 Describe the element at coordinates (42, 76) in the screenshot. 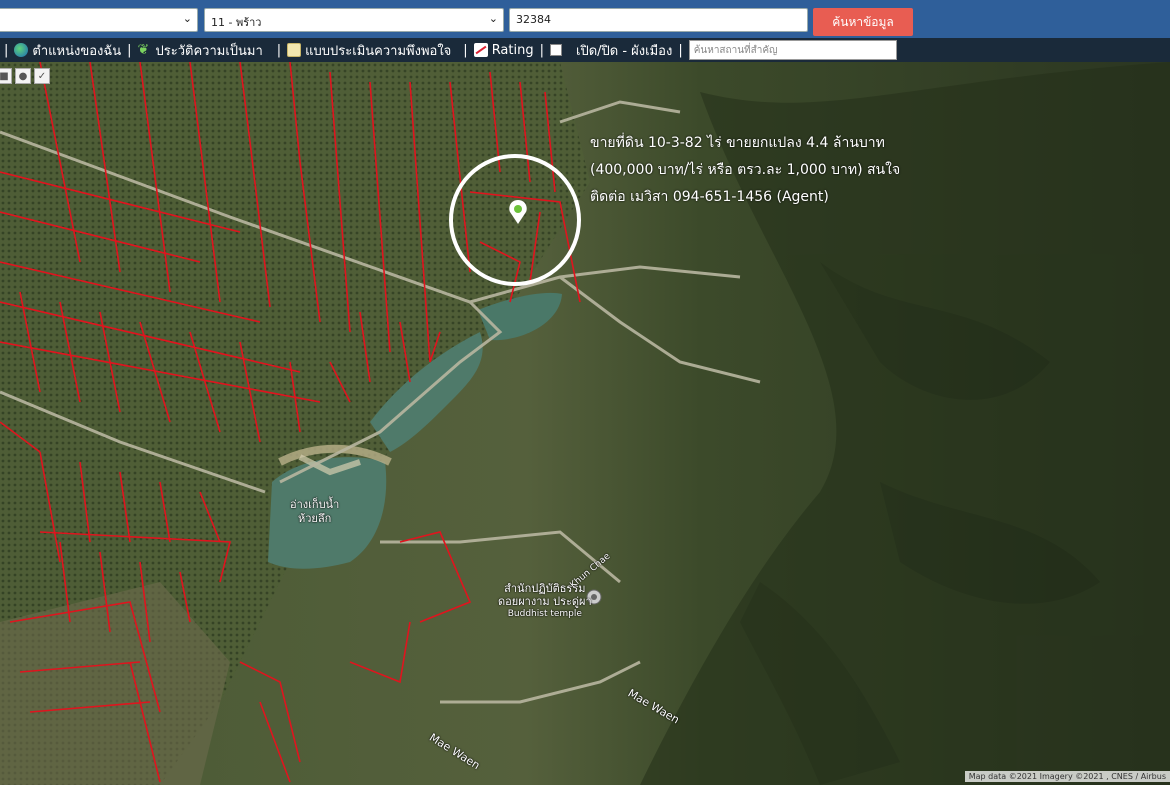

I see `polyline-draw-icon: ✓` at that location.